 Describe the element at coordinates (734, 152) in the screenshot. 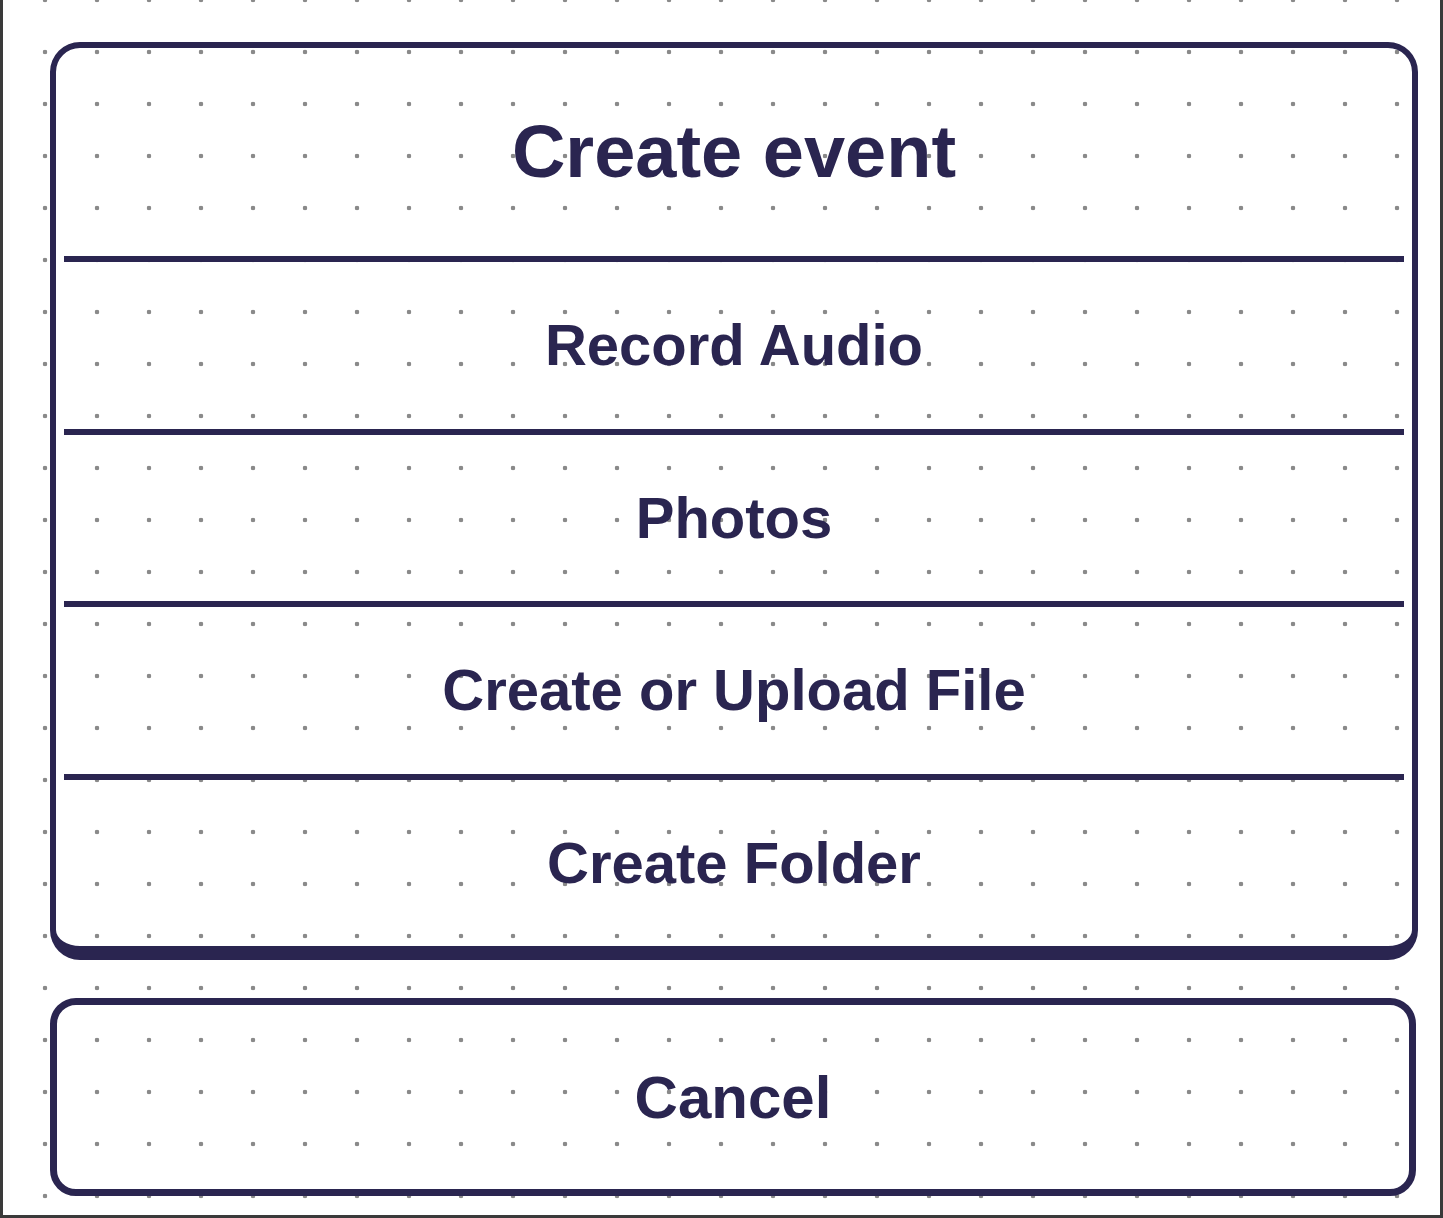

I see `sheet-title: Create event` at that location.